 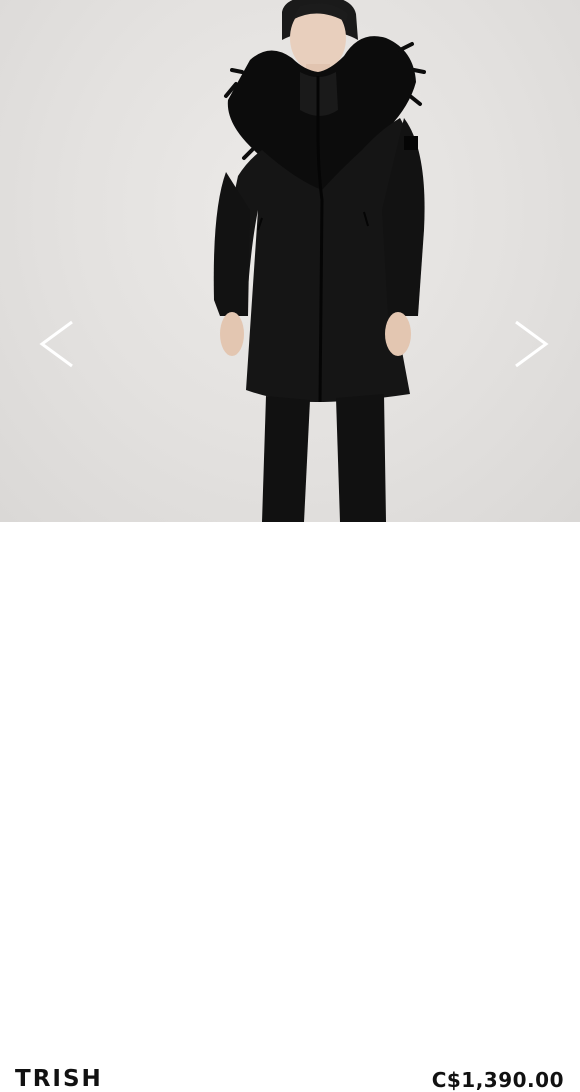 What do you see at coordinates (59, 1079) in the screenshot?
I see `product-title: TRISH` at bounding box center [59, 1079].